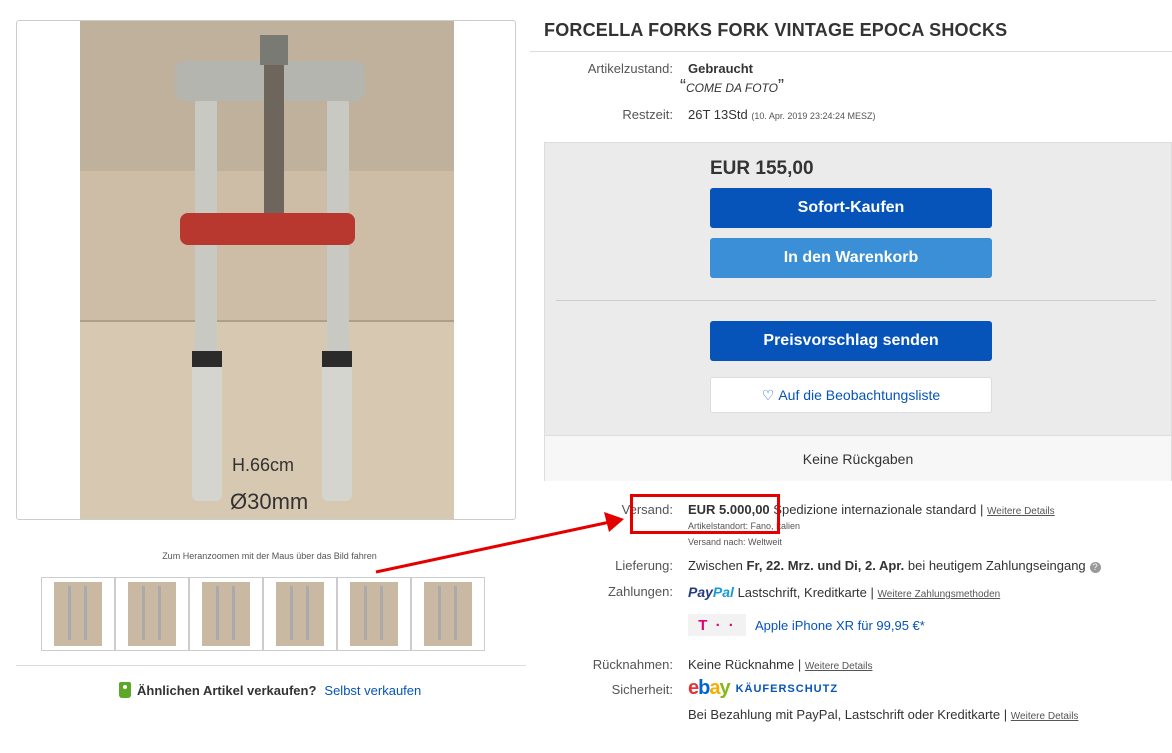 The height and width of the screenshot is (753, 1172). I want to click on condition-note: “COME DA FOTO”, so click(732, 86).